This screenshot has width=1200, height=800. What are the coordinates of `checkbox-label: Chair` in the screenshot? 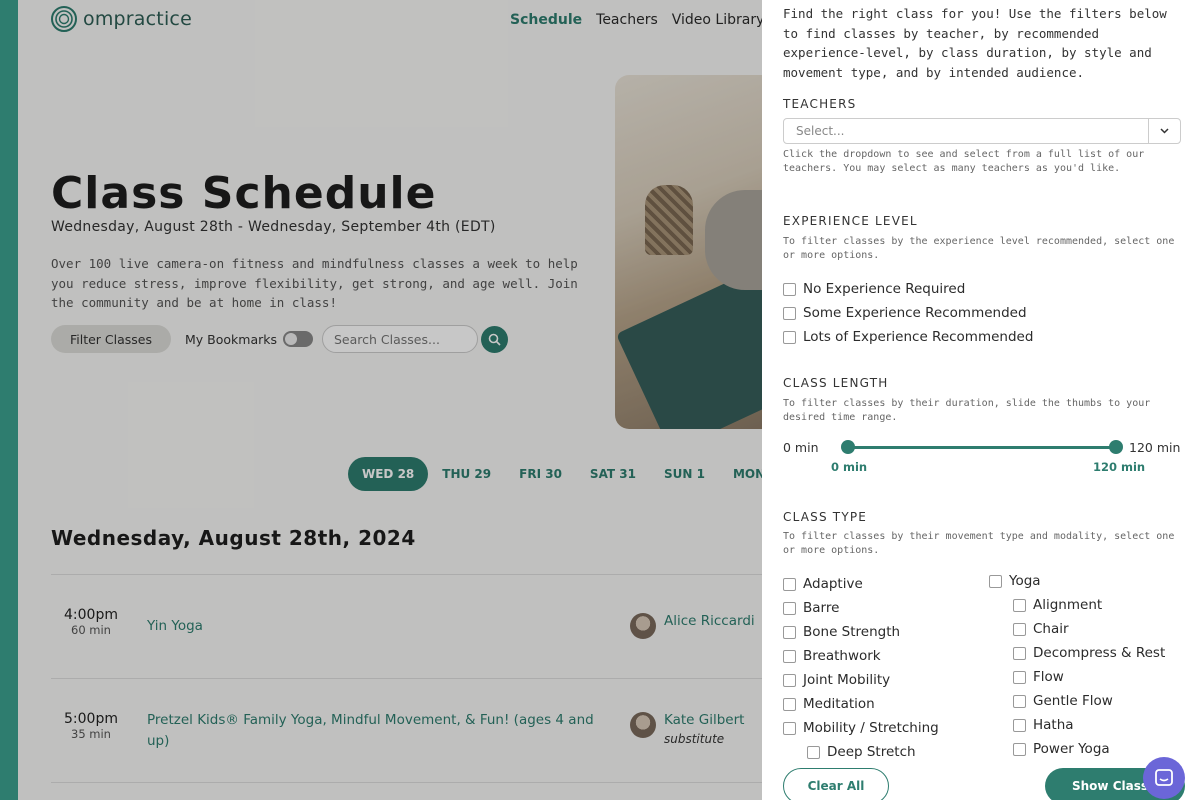 It's located at (1051, 629).